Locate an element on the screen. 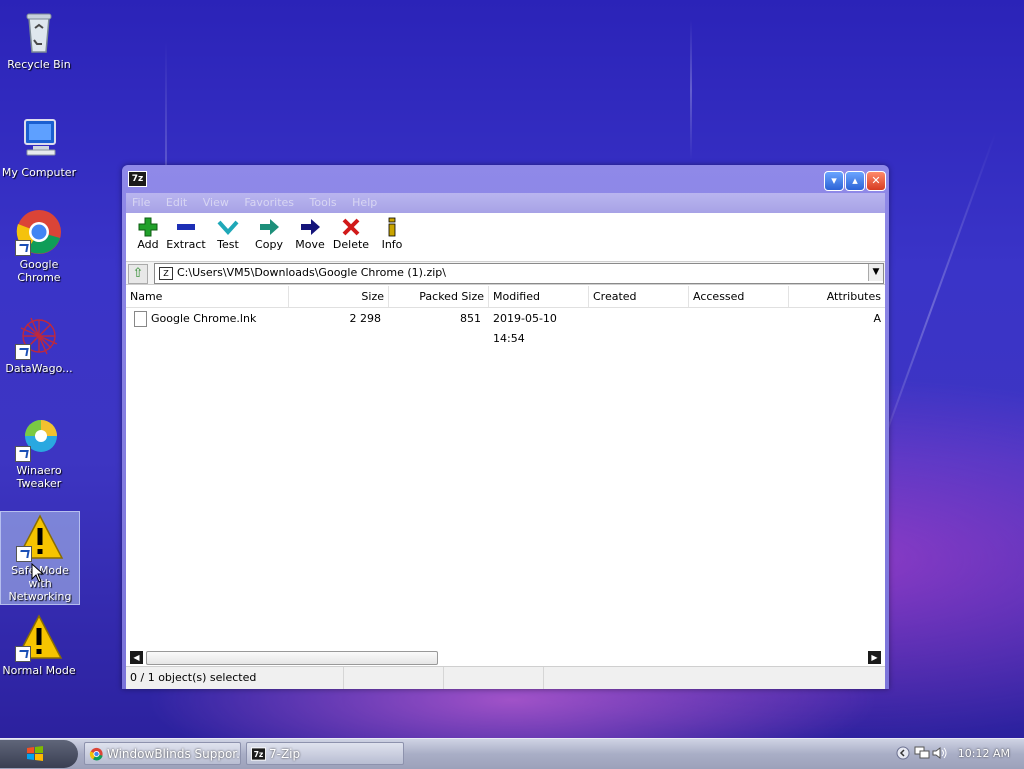 Image resolution: width=1024 pixels, height=769 pixels. tray-expand-icon is located at coordinates (903, 753).